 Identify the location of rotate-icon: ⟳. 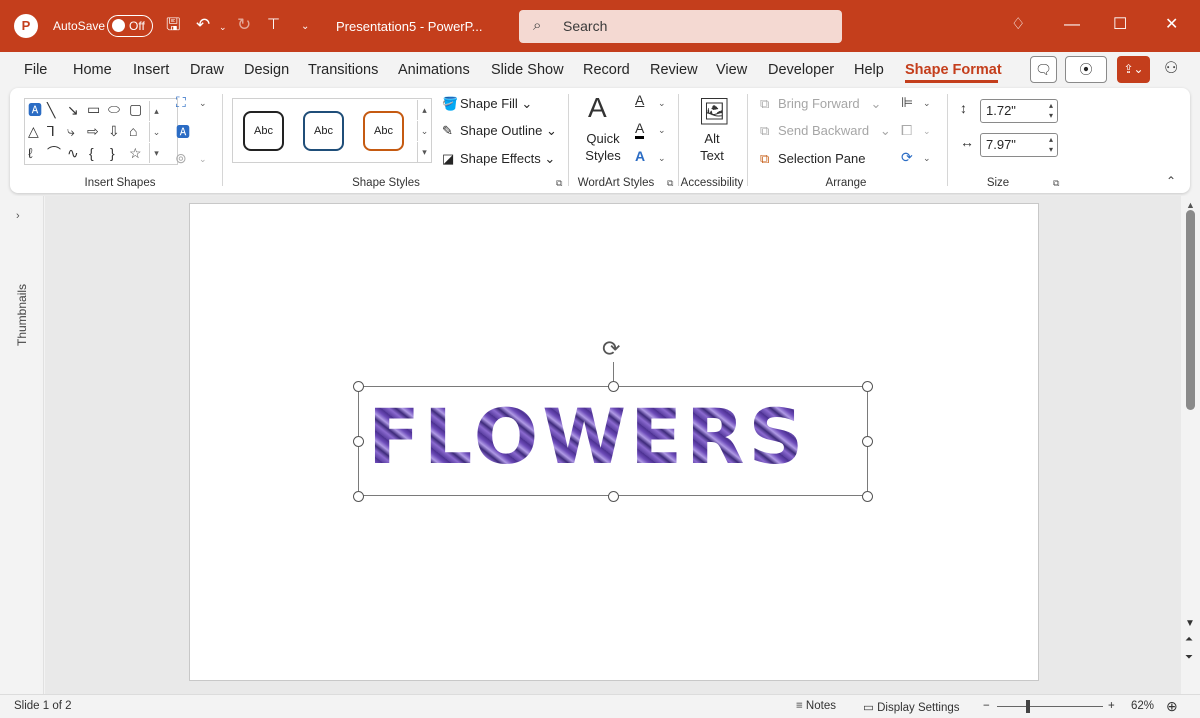
(907, 157).